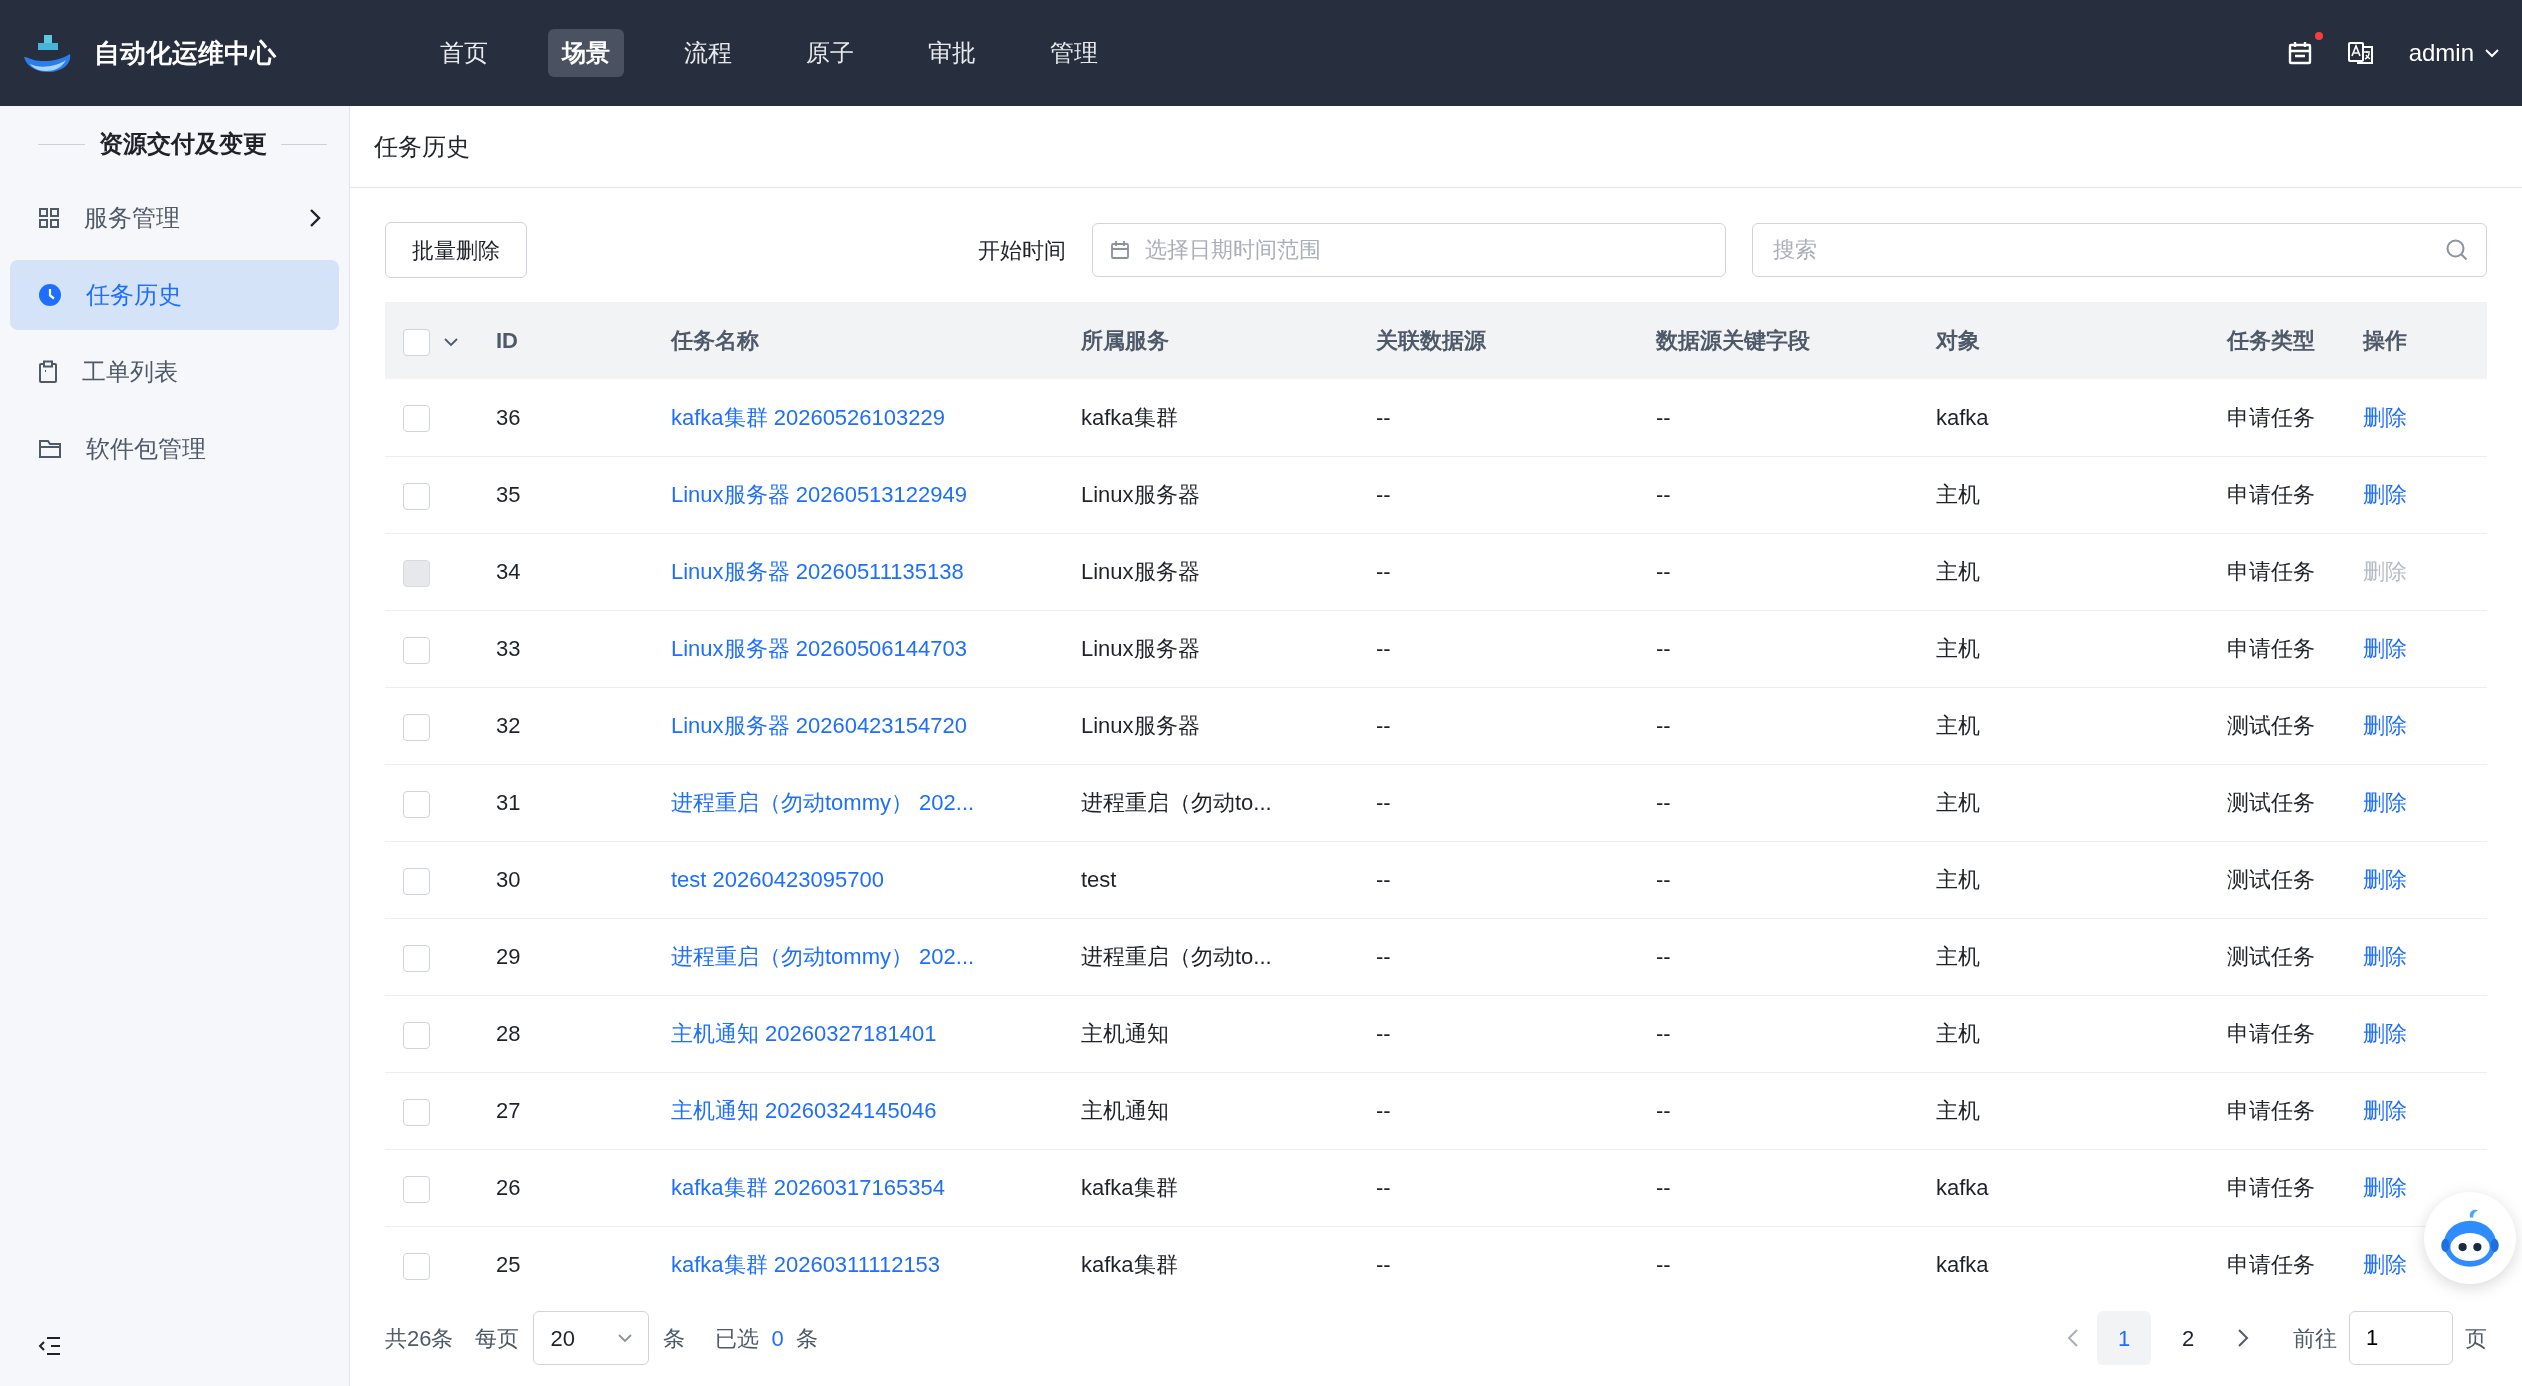 This screenshot has height=1386, width=2522. I want to click on caret-icon, so click(451, 342).